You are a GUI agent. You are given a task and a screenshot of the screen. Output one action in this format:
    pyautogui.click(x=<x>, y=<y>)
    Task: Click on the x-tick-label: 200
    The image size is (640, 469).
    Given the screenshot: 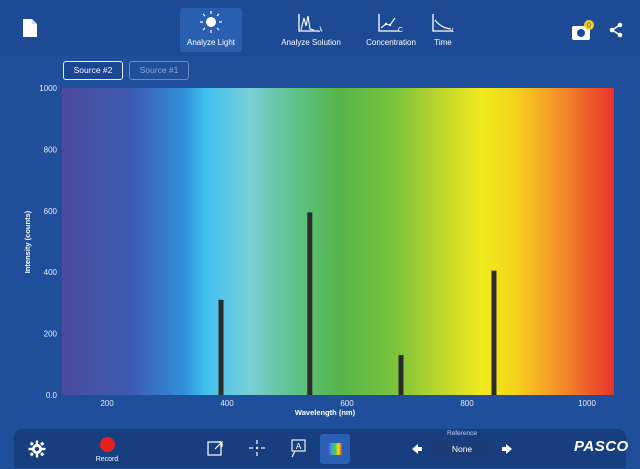 What is the action you would take?
    pyautogui.click(x=107, y=403)
    